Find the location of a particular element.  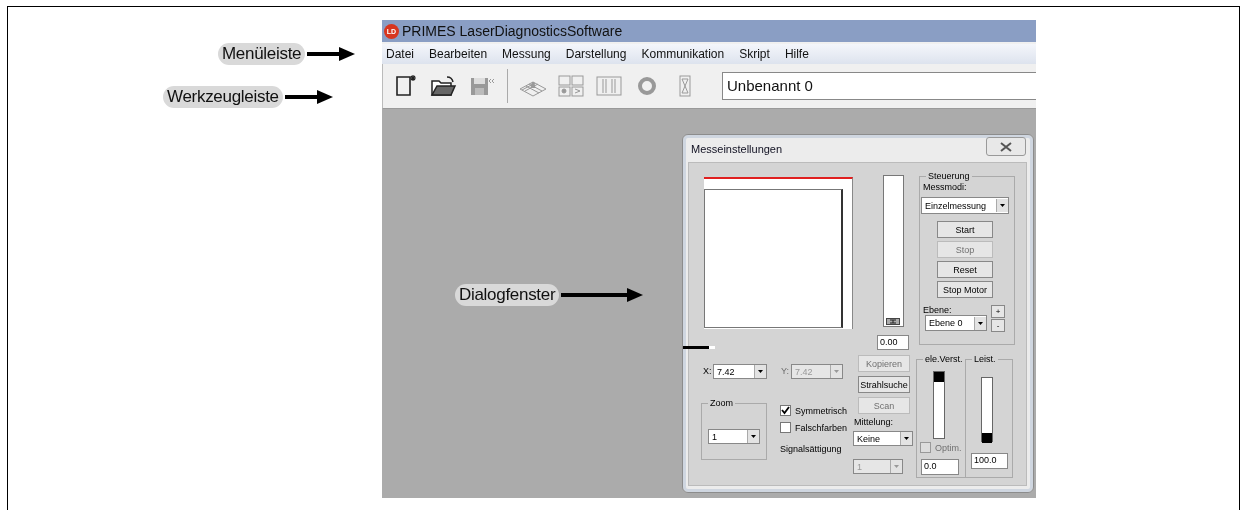

menu-item: Kommunikation is located at coordinates (683, 54).